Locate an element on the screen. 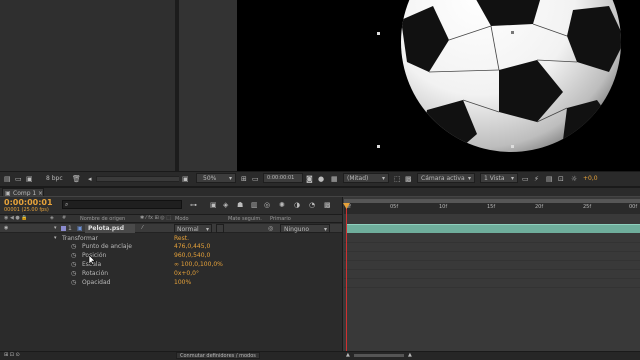  ruler-tick-10: 10f is located at coordinates (443, 207).